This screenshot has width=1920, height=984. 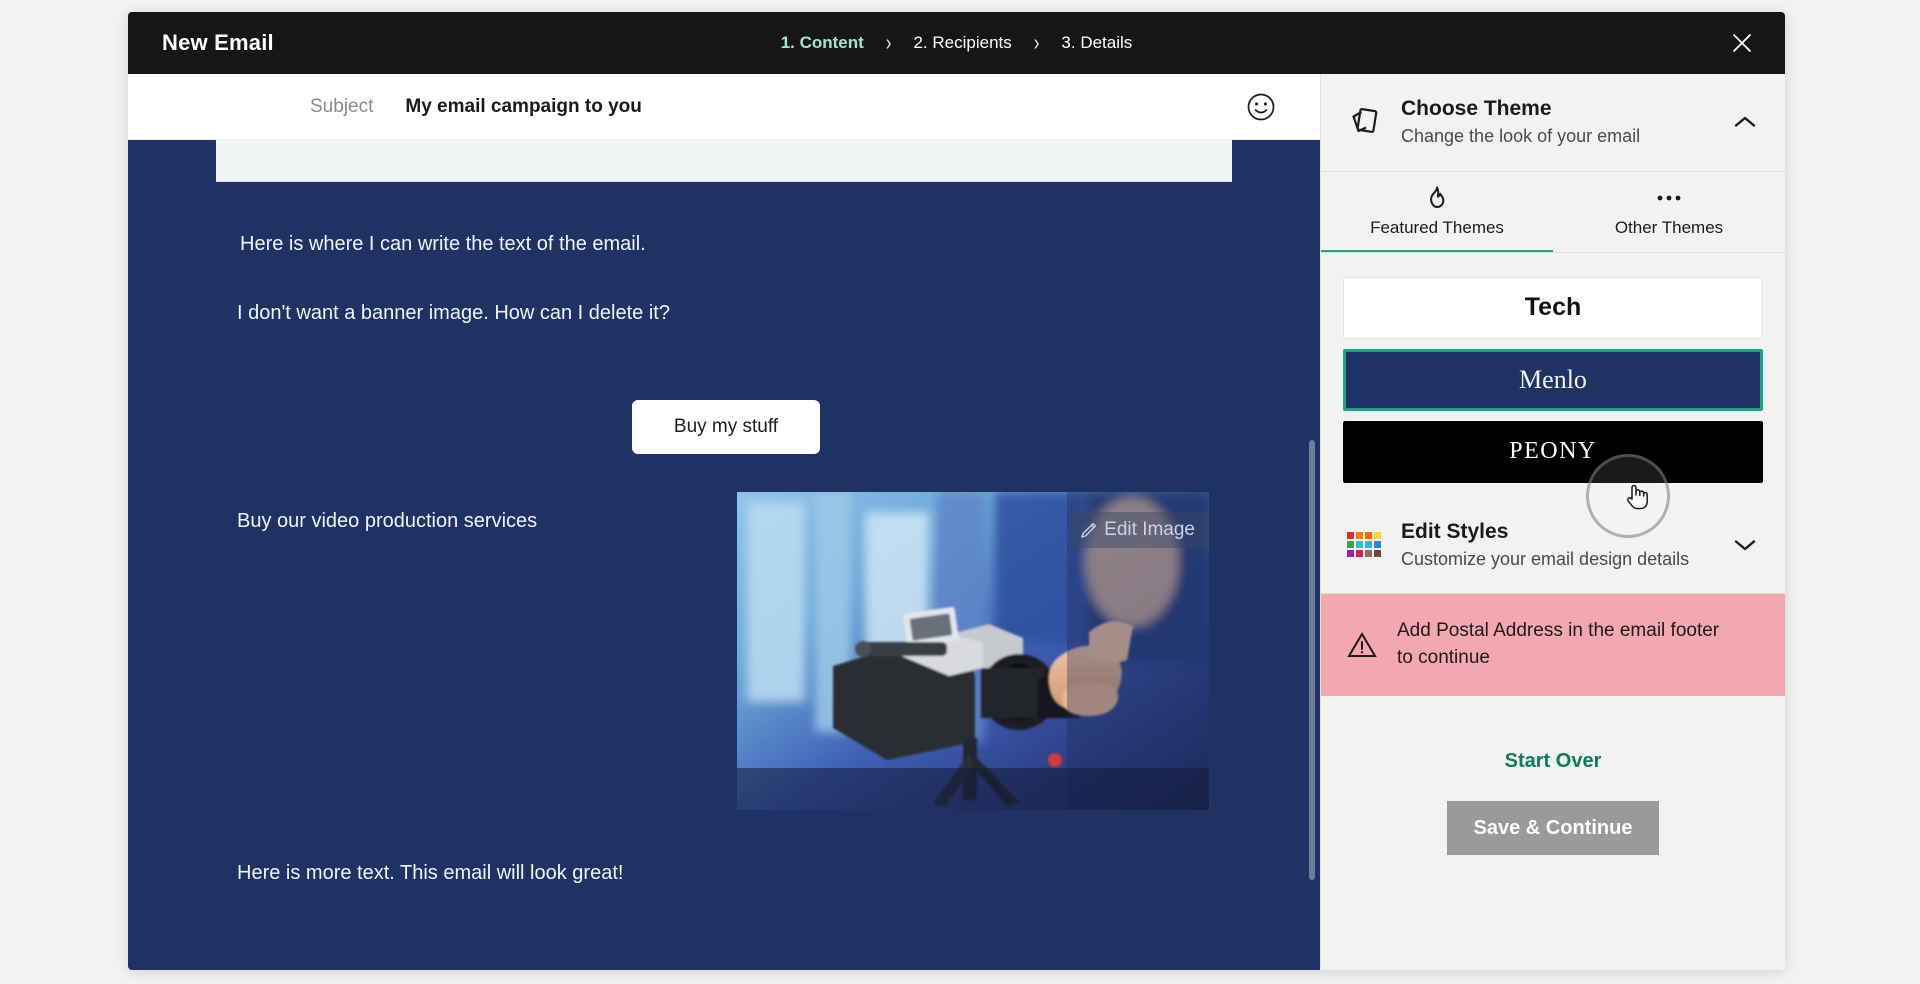 I want to click on step-recipients: 2. Recipients, so click(x=962, y=43).